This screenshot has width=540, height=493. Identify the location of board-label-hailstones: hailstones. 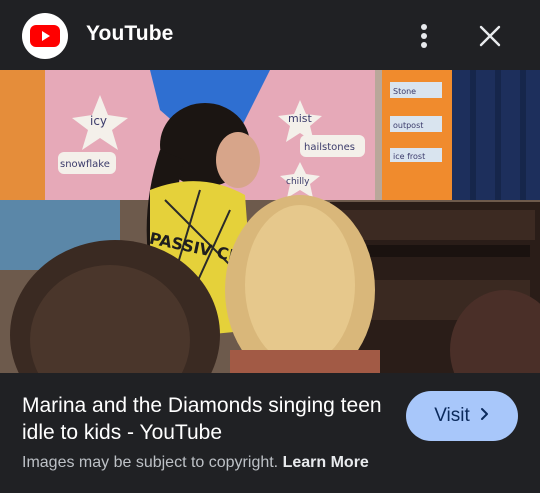
(329, 147).